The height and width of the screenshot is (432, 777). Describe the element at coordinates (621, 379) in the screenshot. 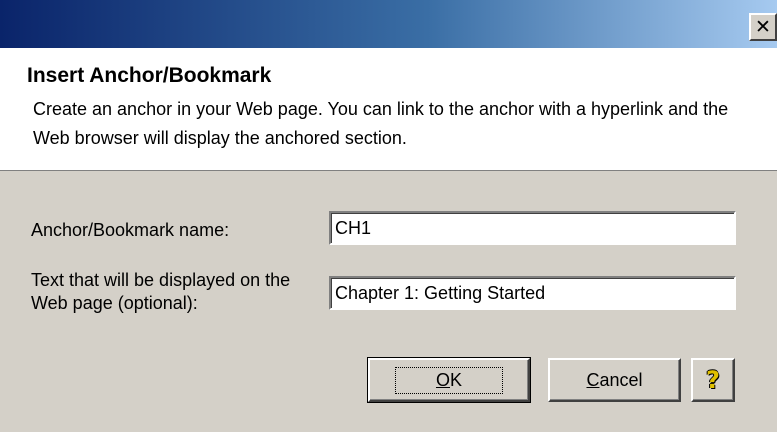

I see `cancel-label-rest: ancel` at that location.